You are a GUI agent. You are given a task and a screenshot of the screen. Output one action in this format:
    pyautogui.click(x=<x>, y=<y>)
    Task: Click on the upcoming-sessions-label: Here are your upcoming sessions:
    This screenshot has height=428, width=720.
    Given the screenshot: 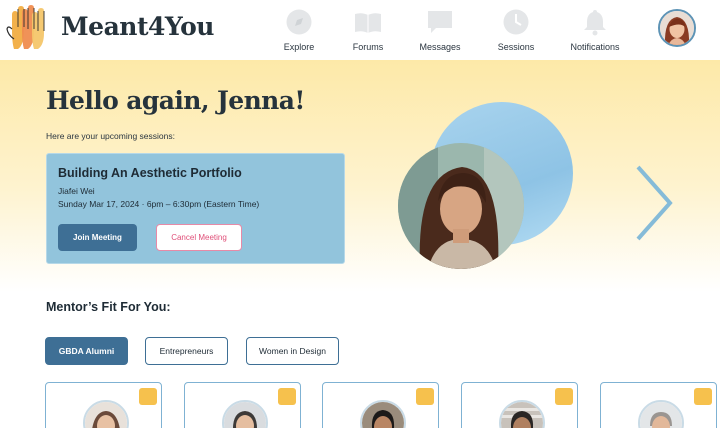 What is the action you would take?
    pyautogui.click(x=110, y=136)
    